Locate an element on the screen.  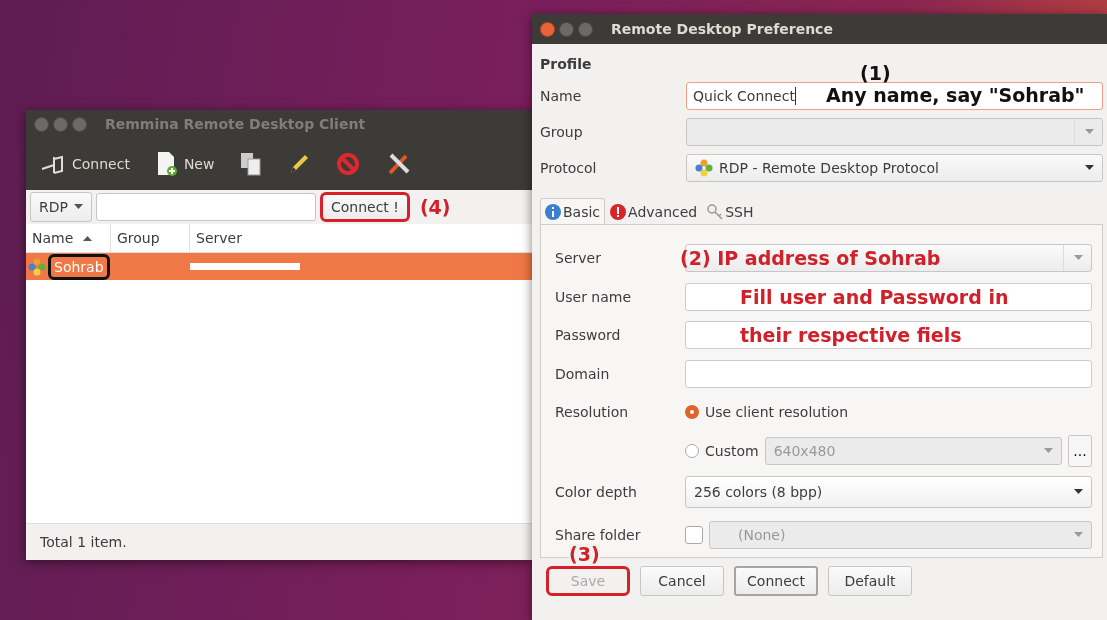
column-header: Group is located at coordinates (150, 238).